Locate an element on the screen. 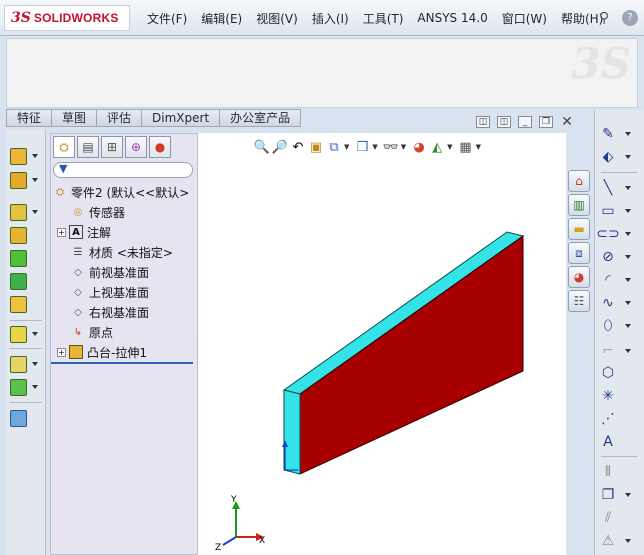 The image size is (644, 555). menu-view: 视图(V) is located at coordinates (277, 18).